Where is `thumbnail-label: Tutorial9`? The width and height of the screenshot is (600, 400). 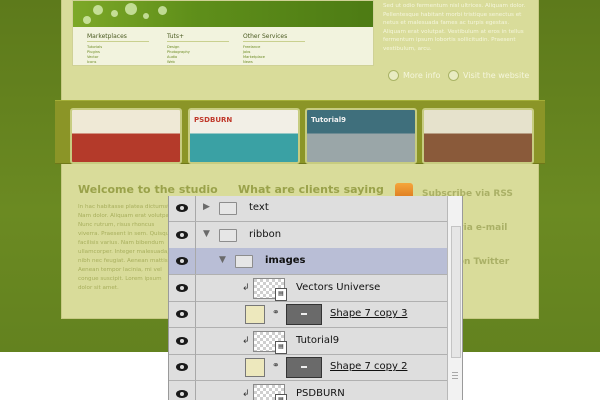
thumbnail-label: Tutorial9 is located at coordinates (328, 120).